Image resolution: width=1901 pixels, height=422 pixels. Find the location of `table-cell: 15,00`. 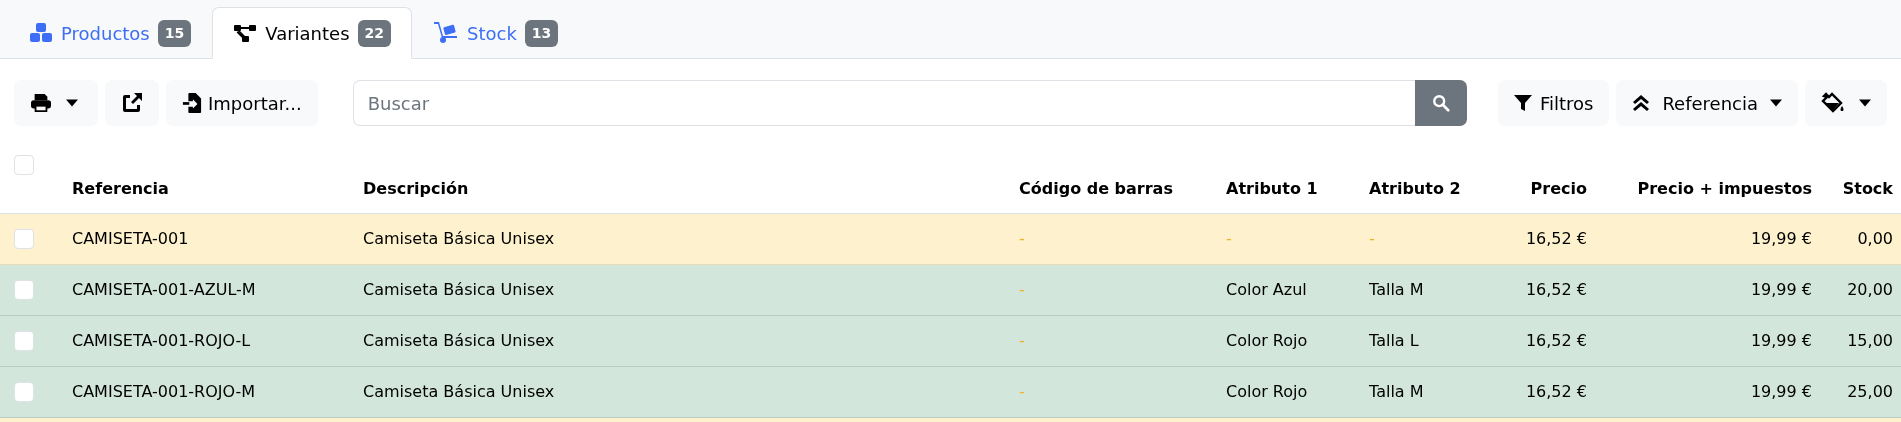

table-cell: 15,00 is located at coordinates (1860, 340).